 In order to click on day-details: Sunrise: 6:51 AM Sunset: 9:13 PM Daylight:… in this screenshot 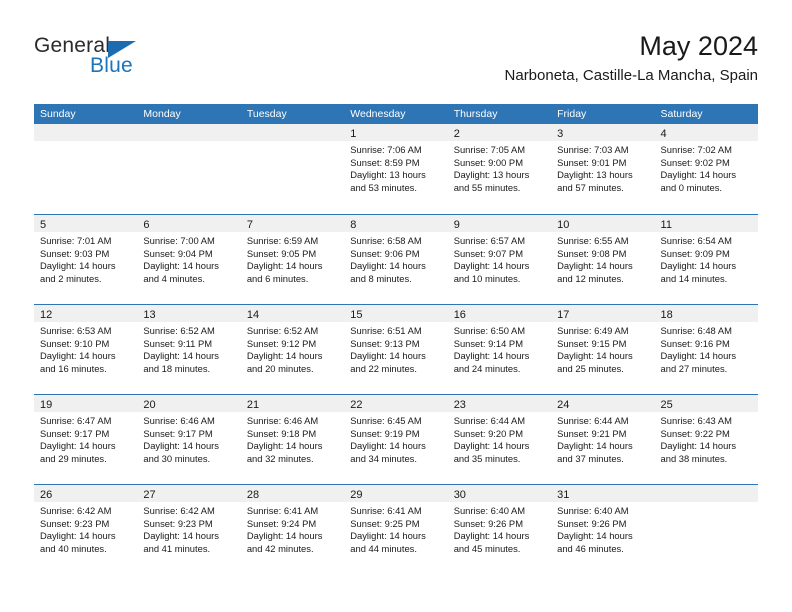, I will do `click(395, 348)`.